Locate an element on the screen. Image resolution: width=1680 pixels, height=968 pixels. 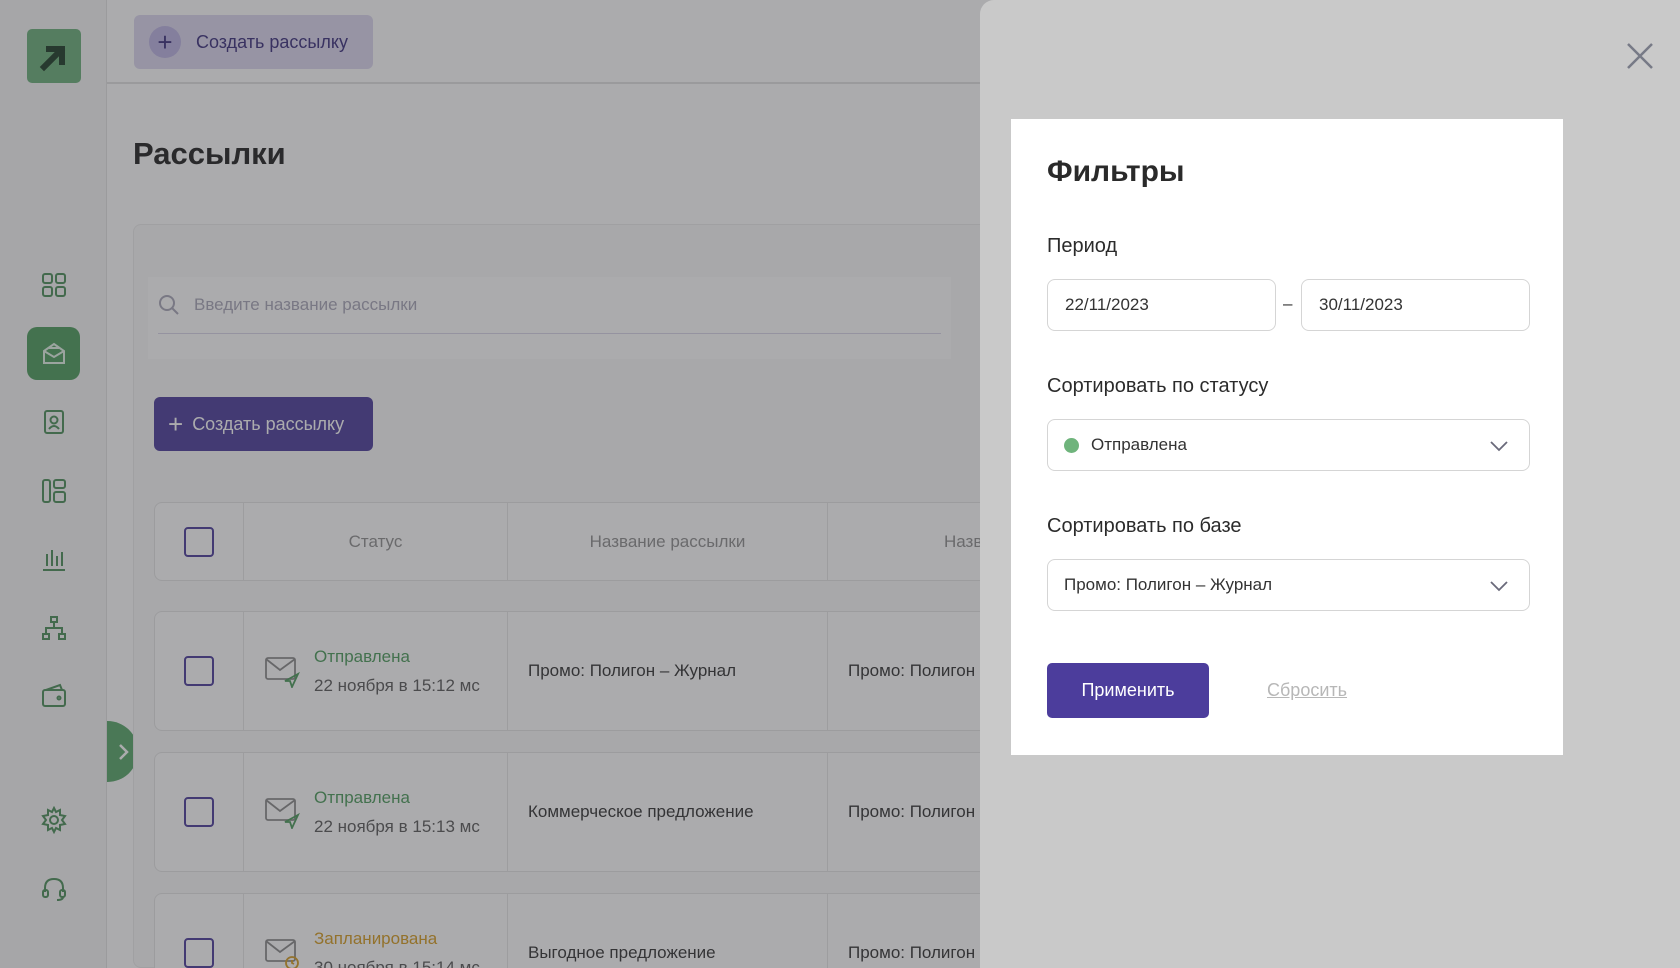
close-icon is located at coordinates (1640, 56).